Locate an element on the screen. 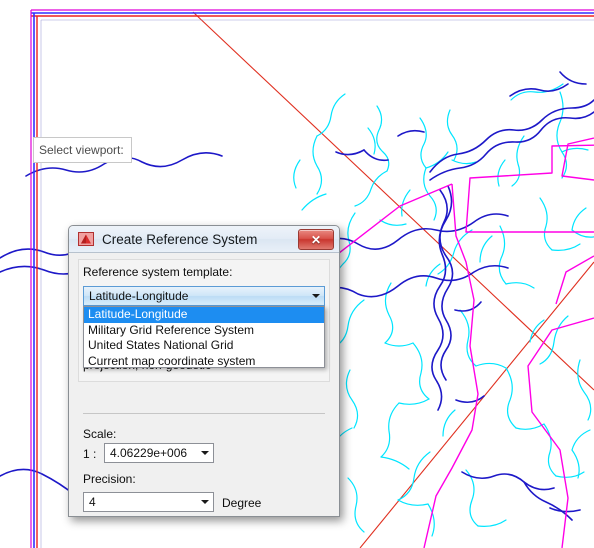 Image resolution: width=594 pixels, height=548 pixels. scale-label: Scale: is located at coordinates (100, 434).